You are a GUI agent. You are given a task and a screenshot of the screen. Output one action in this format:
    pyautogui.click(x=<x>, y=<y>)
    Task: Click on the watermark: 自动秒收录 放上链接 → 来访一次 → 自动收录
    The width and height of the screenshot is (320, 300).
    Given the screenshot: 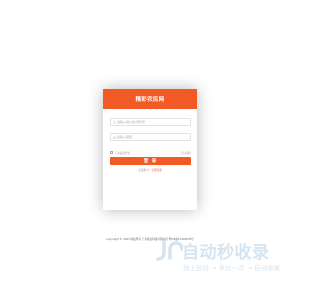 What is the action you would take?
    pyautogui.click(x=219, y=257)
    